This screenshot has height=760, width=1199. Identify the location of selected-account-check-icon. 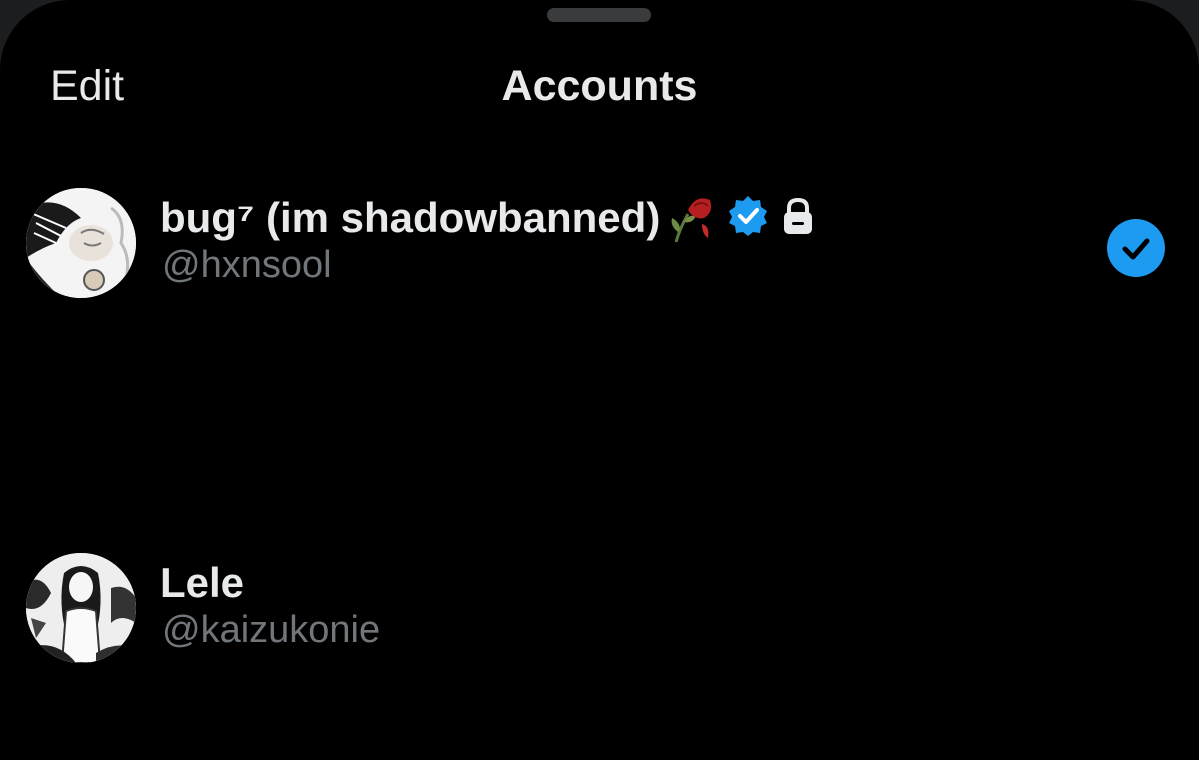
(1136, 248).